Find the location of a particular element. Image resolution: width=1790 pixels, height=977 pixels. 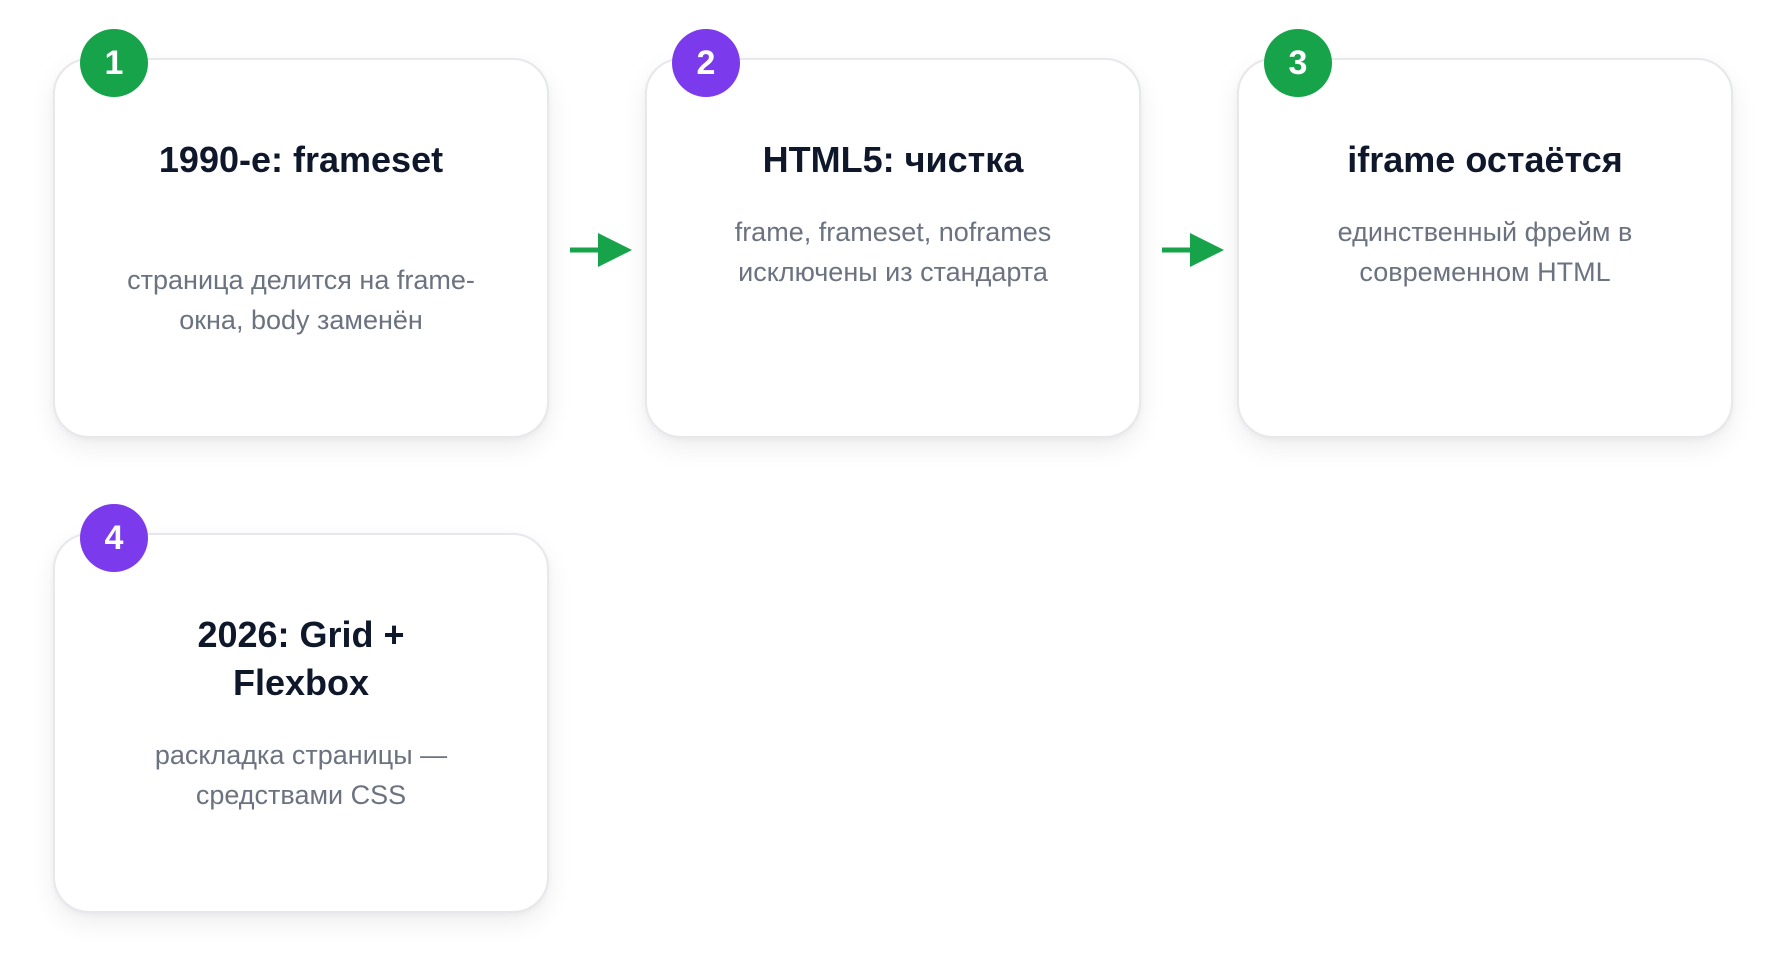

step-description: единственный фрейм в современном HTML is located at coordinates (1485, 252).